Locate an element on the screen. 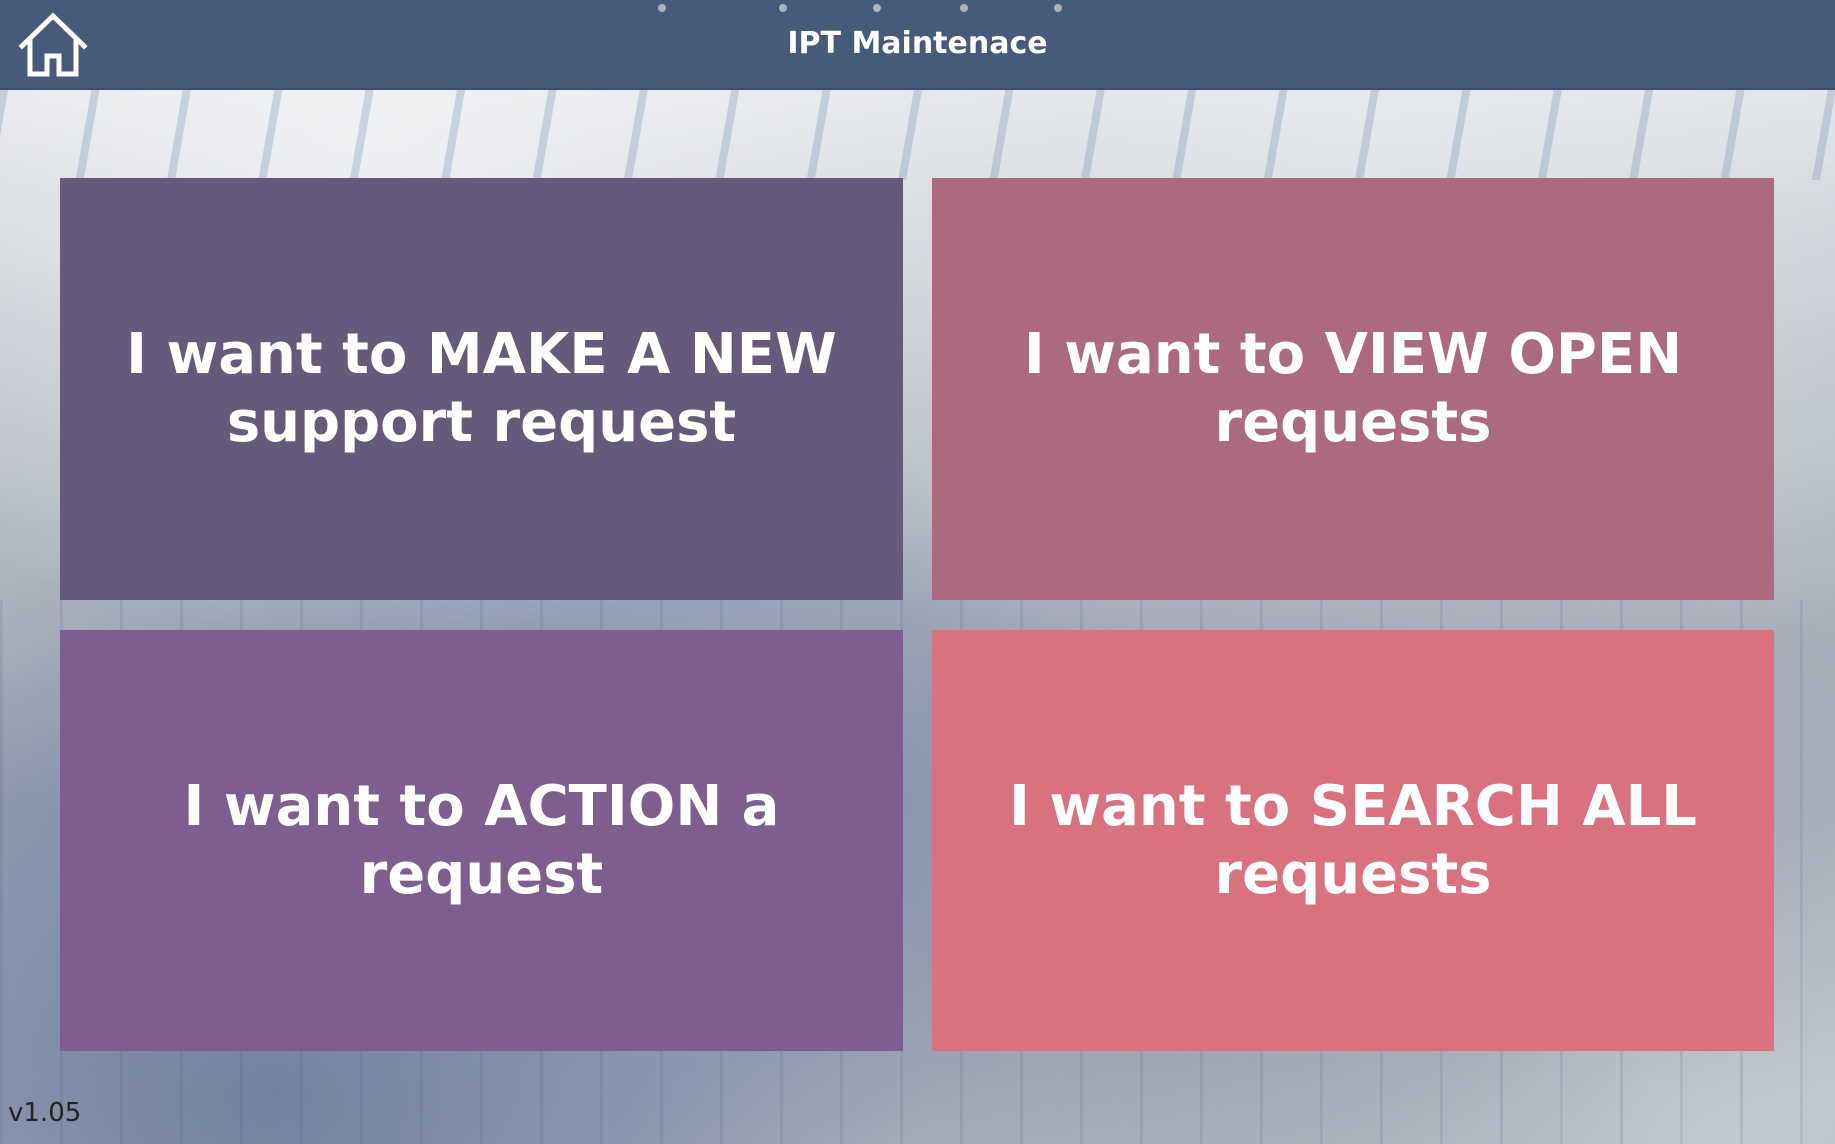  action-request-label: I want to ACTION a request is located at coordinates (481, 840).